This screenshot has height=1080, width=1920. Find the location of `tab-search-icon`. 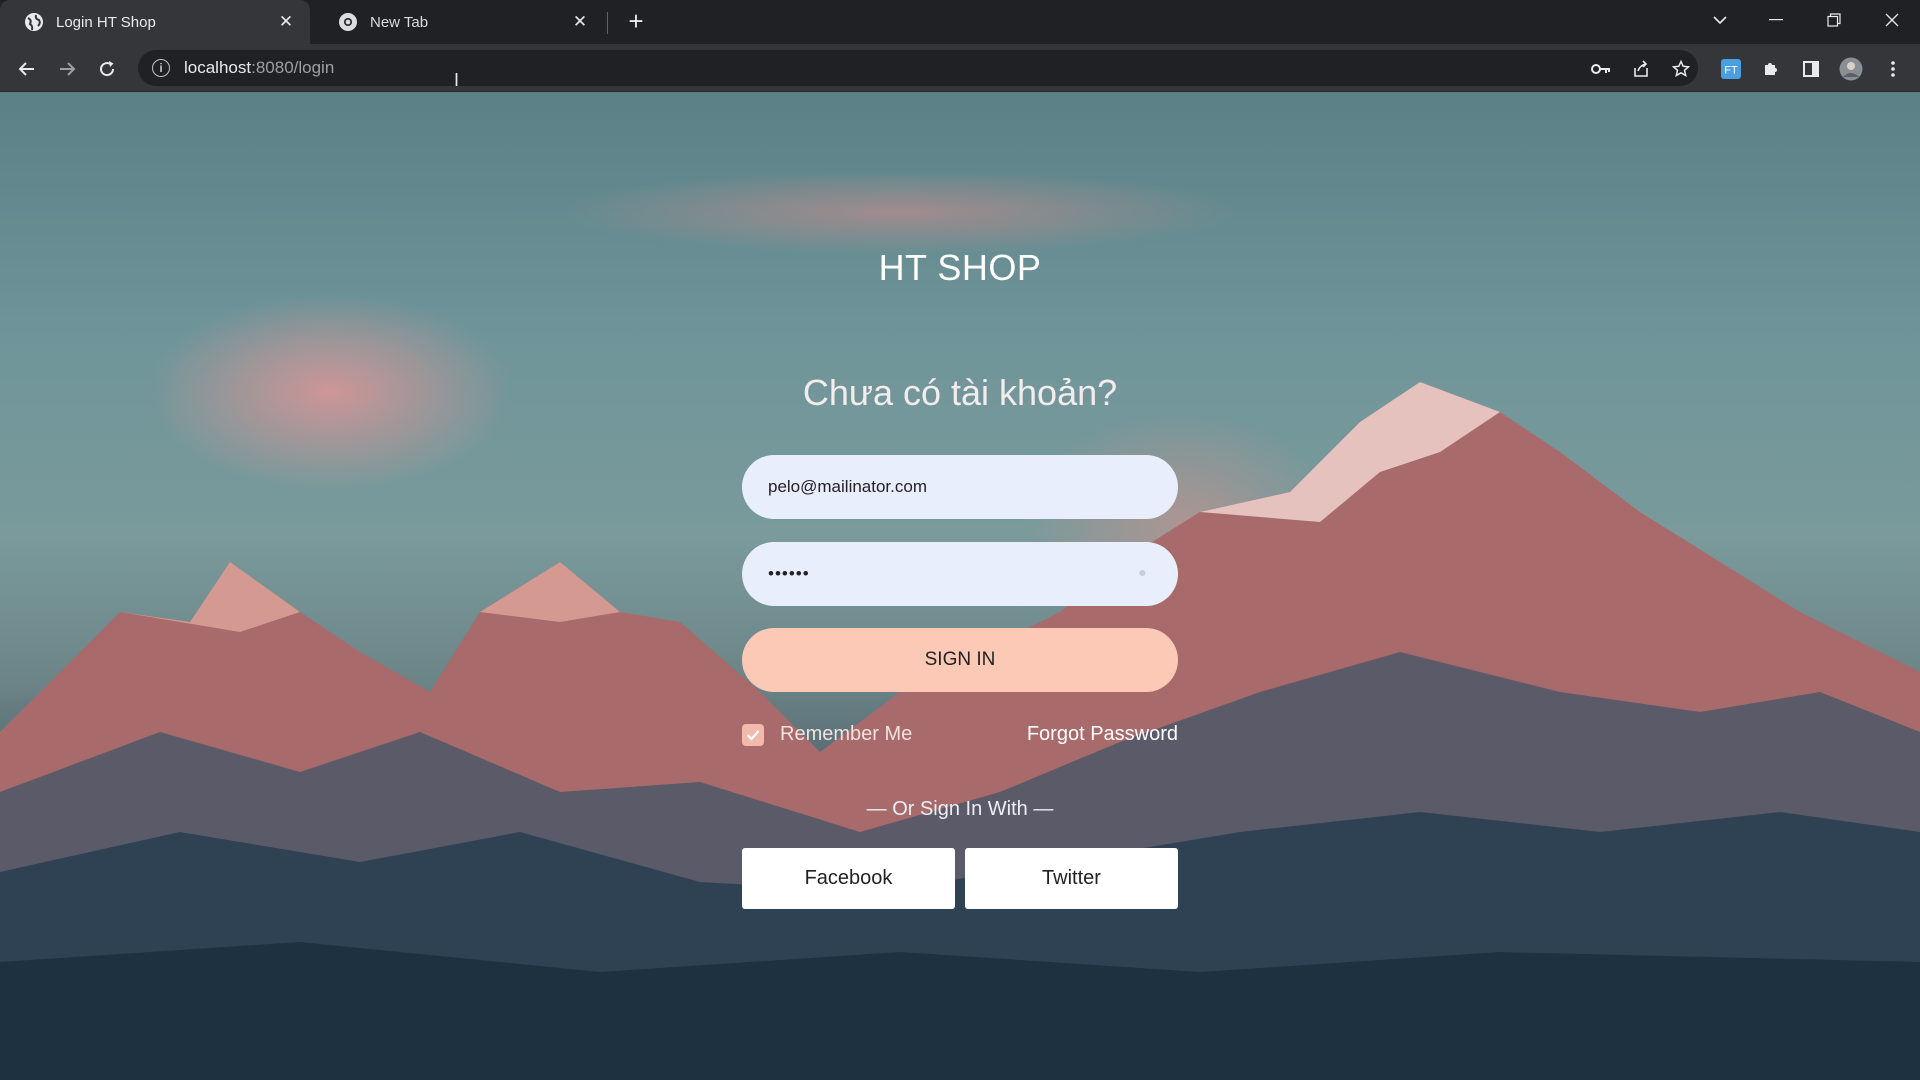

tab-search-icon is located at coordinates (1720, 20).